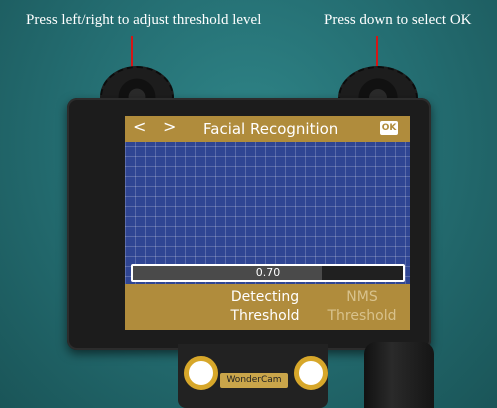  What do you see at coordinates (169, 126) in the screenshot?
I see `chevron-right-icon: >` at bounding box center [169, 126].